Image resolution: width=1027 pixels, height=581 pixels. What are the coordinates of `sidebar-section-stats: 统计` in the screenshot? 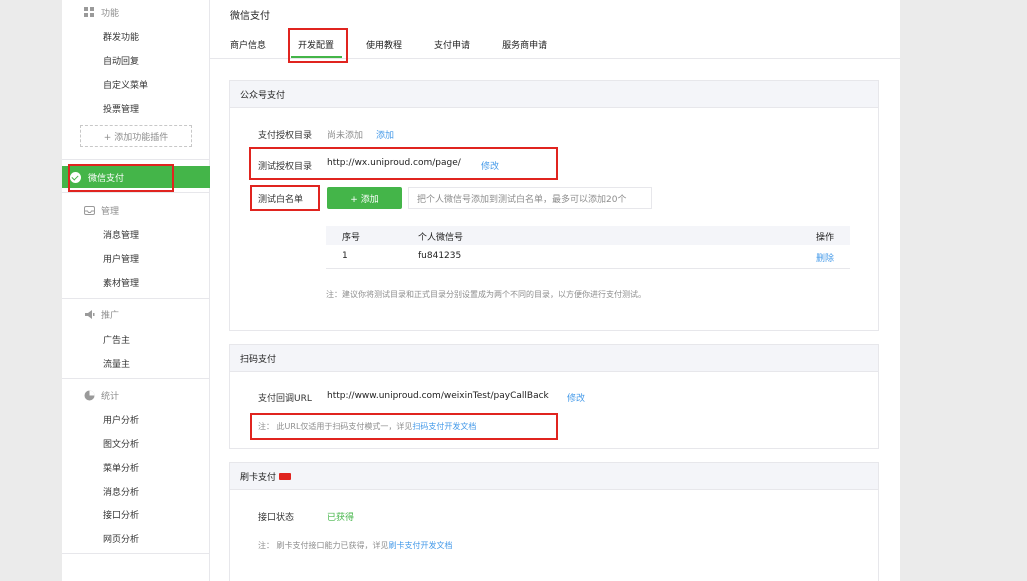 It's located at (101, 395).